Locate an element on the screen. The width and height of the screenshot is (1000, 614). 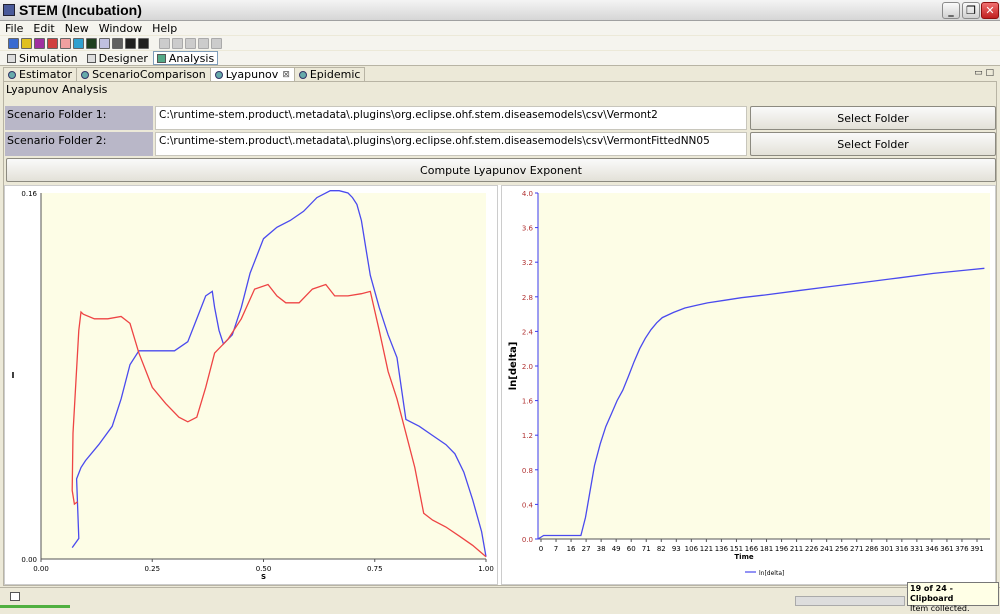
fast-view-icon is located at coordinates (15, 596).